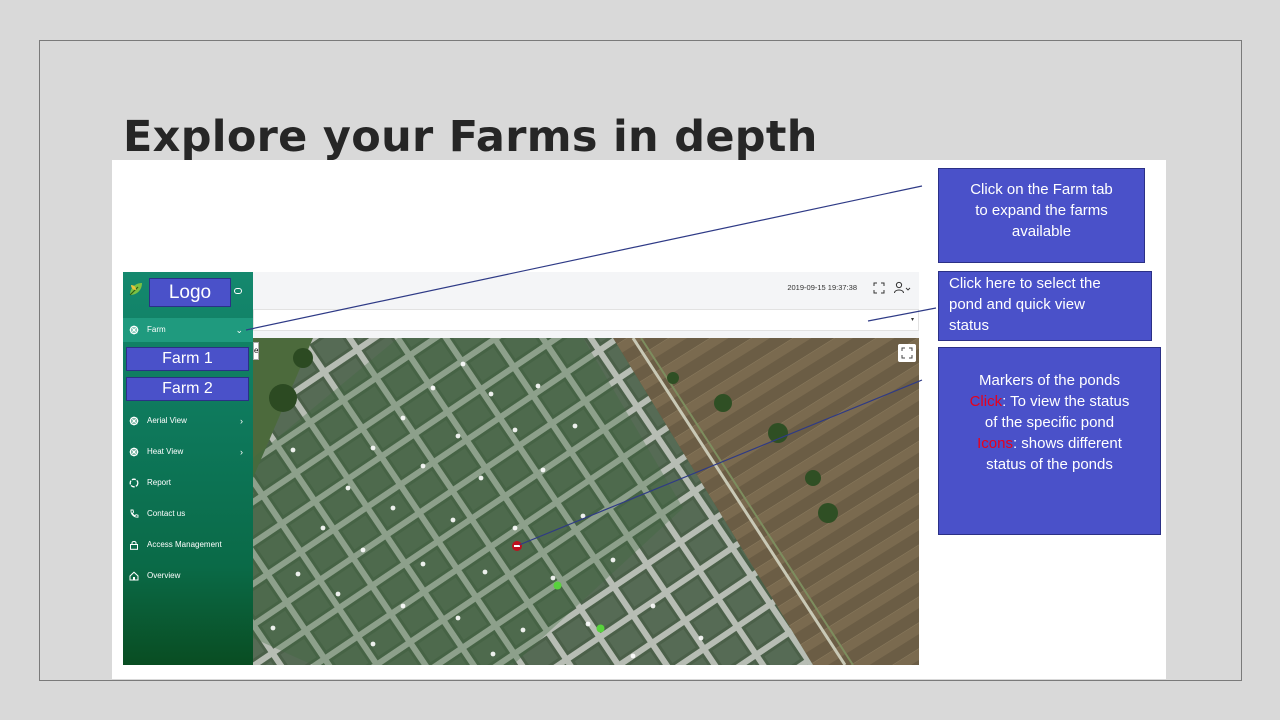  Describe the element at coordinates (1017, 304) in the screenshot. I see `callout-line: pond and quick view` at that location.